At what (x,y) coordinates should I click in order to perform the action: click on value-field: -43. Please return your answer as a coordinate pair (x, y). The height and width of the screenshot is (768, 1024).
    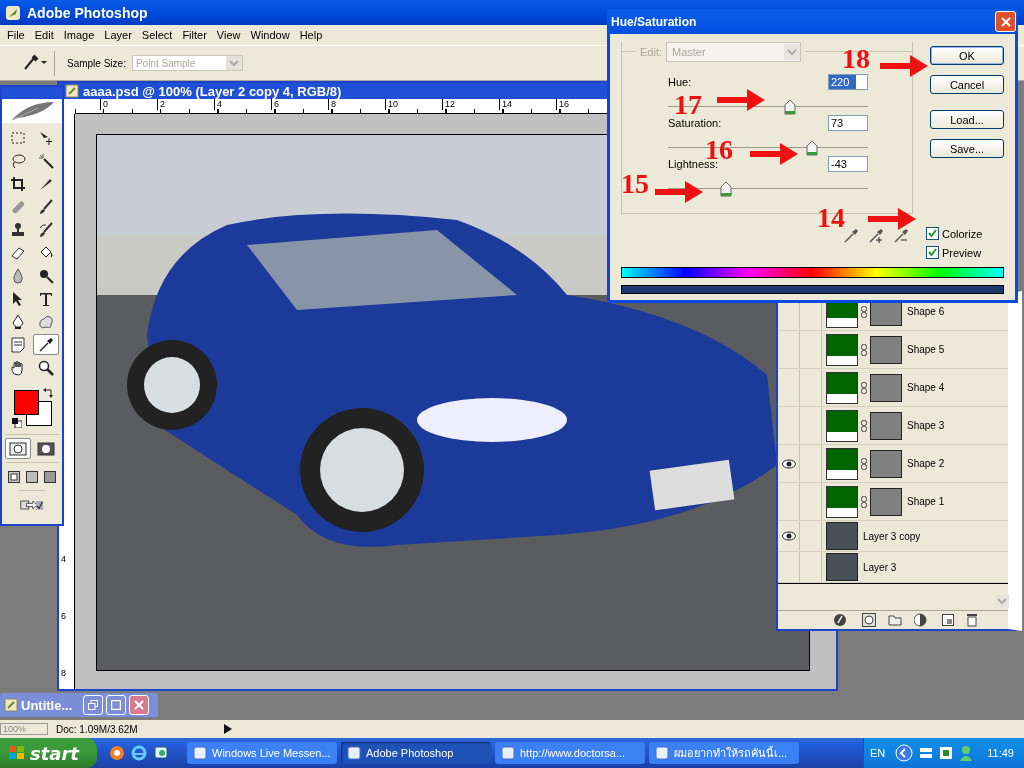
    Looking at the image, I should click on (848, 164).